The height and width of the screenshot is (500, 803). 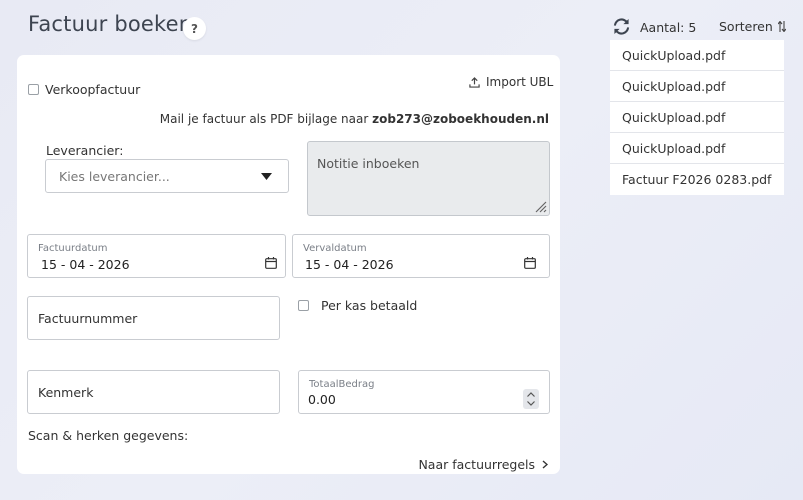 I want to click on scan-recognize-label: Scan & herken gegevens:, so click(x=108, y=435).